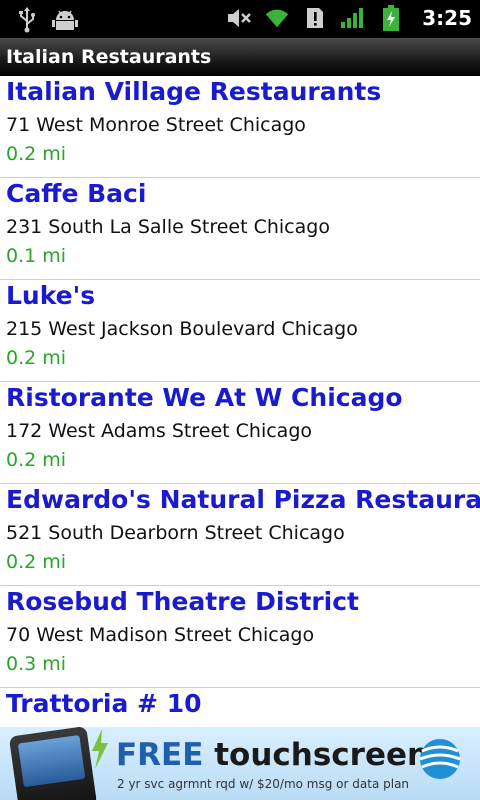 This screenshot has width=480, height=800. I want to click on list-item: Trattoria # 10, so click(240, 707).